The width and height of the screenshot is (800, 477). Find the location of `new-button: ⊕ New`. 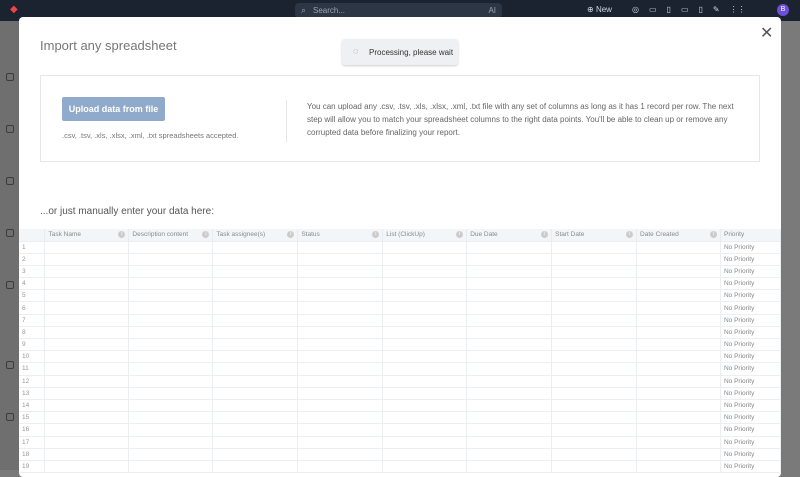

new-button: ⊕ New is located at coordinates (599, 9).